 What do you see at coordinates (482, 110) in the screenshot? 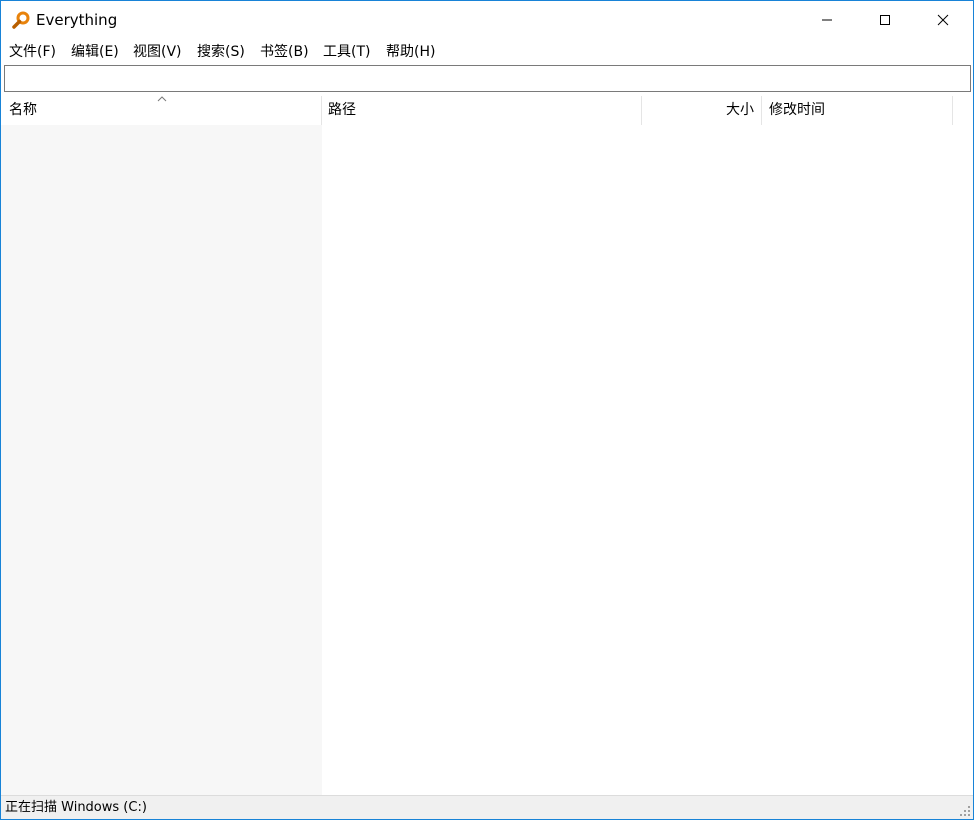
I see `column-header-path: 路径` at bounding box center [482, 110].